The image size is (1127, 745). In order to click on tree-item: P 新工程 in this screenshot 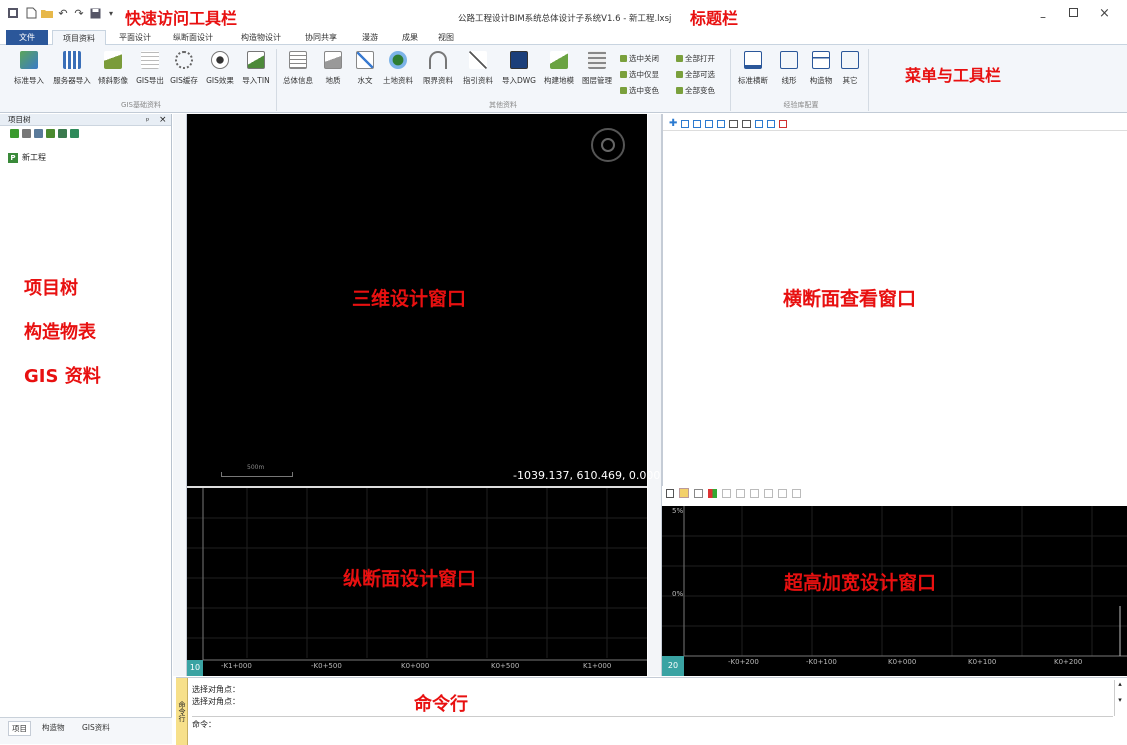, I will do `click(27, 157)`.